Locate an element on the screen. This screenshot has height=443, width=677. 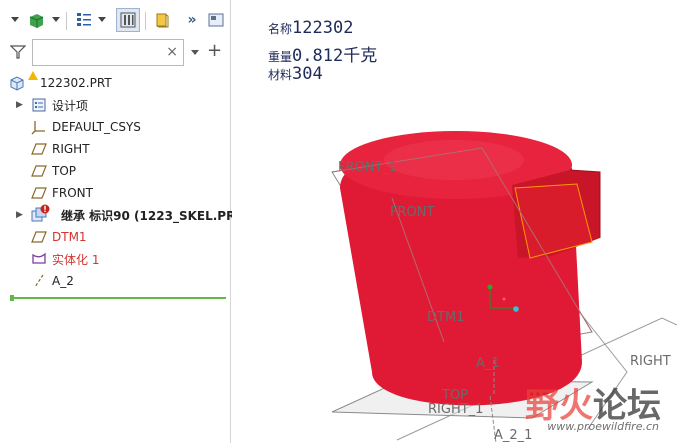
tree-item-label: 实体化 1 is located at coordinates (76, 259).